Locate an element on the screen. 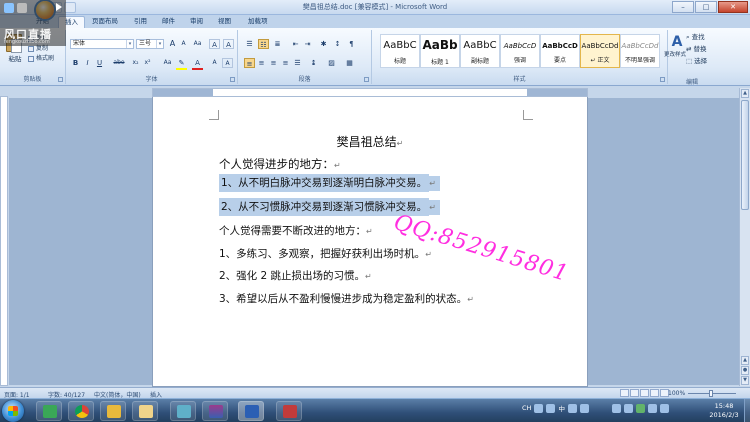 This screenshot has width=750, height=422. full-screen-view-icon is located at coordinates (634, 393).